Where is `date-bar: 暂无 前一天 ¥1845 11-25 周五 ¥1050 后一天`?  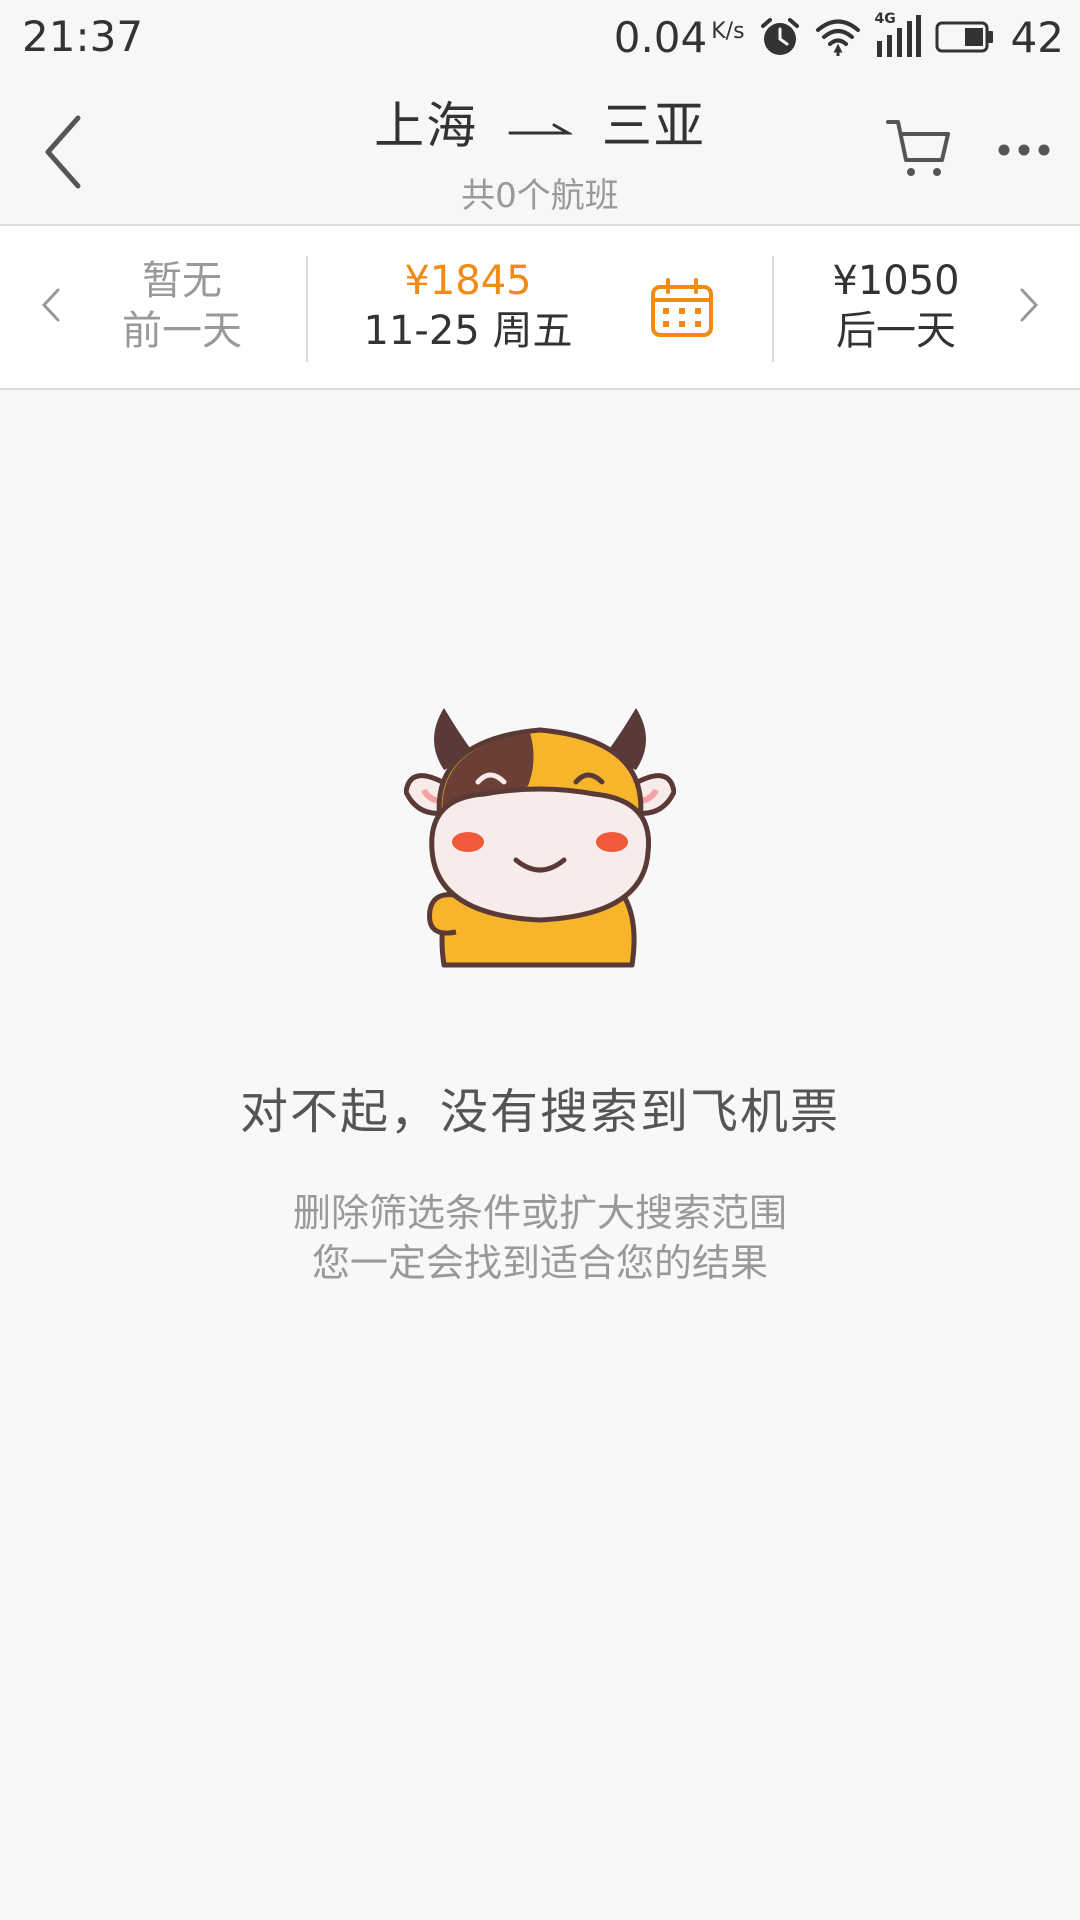 date-bar: 暂无 前一天 ¥1845 11-25 周五 ¥1050 后一天 is located at coordinates (540, 308).